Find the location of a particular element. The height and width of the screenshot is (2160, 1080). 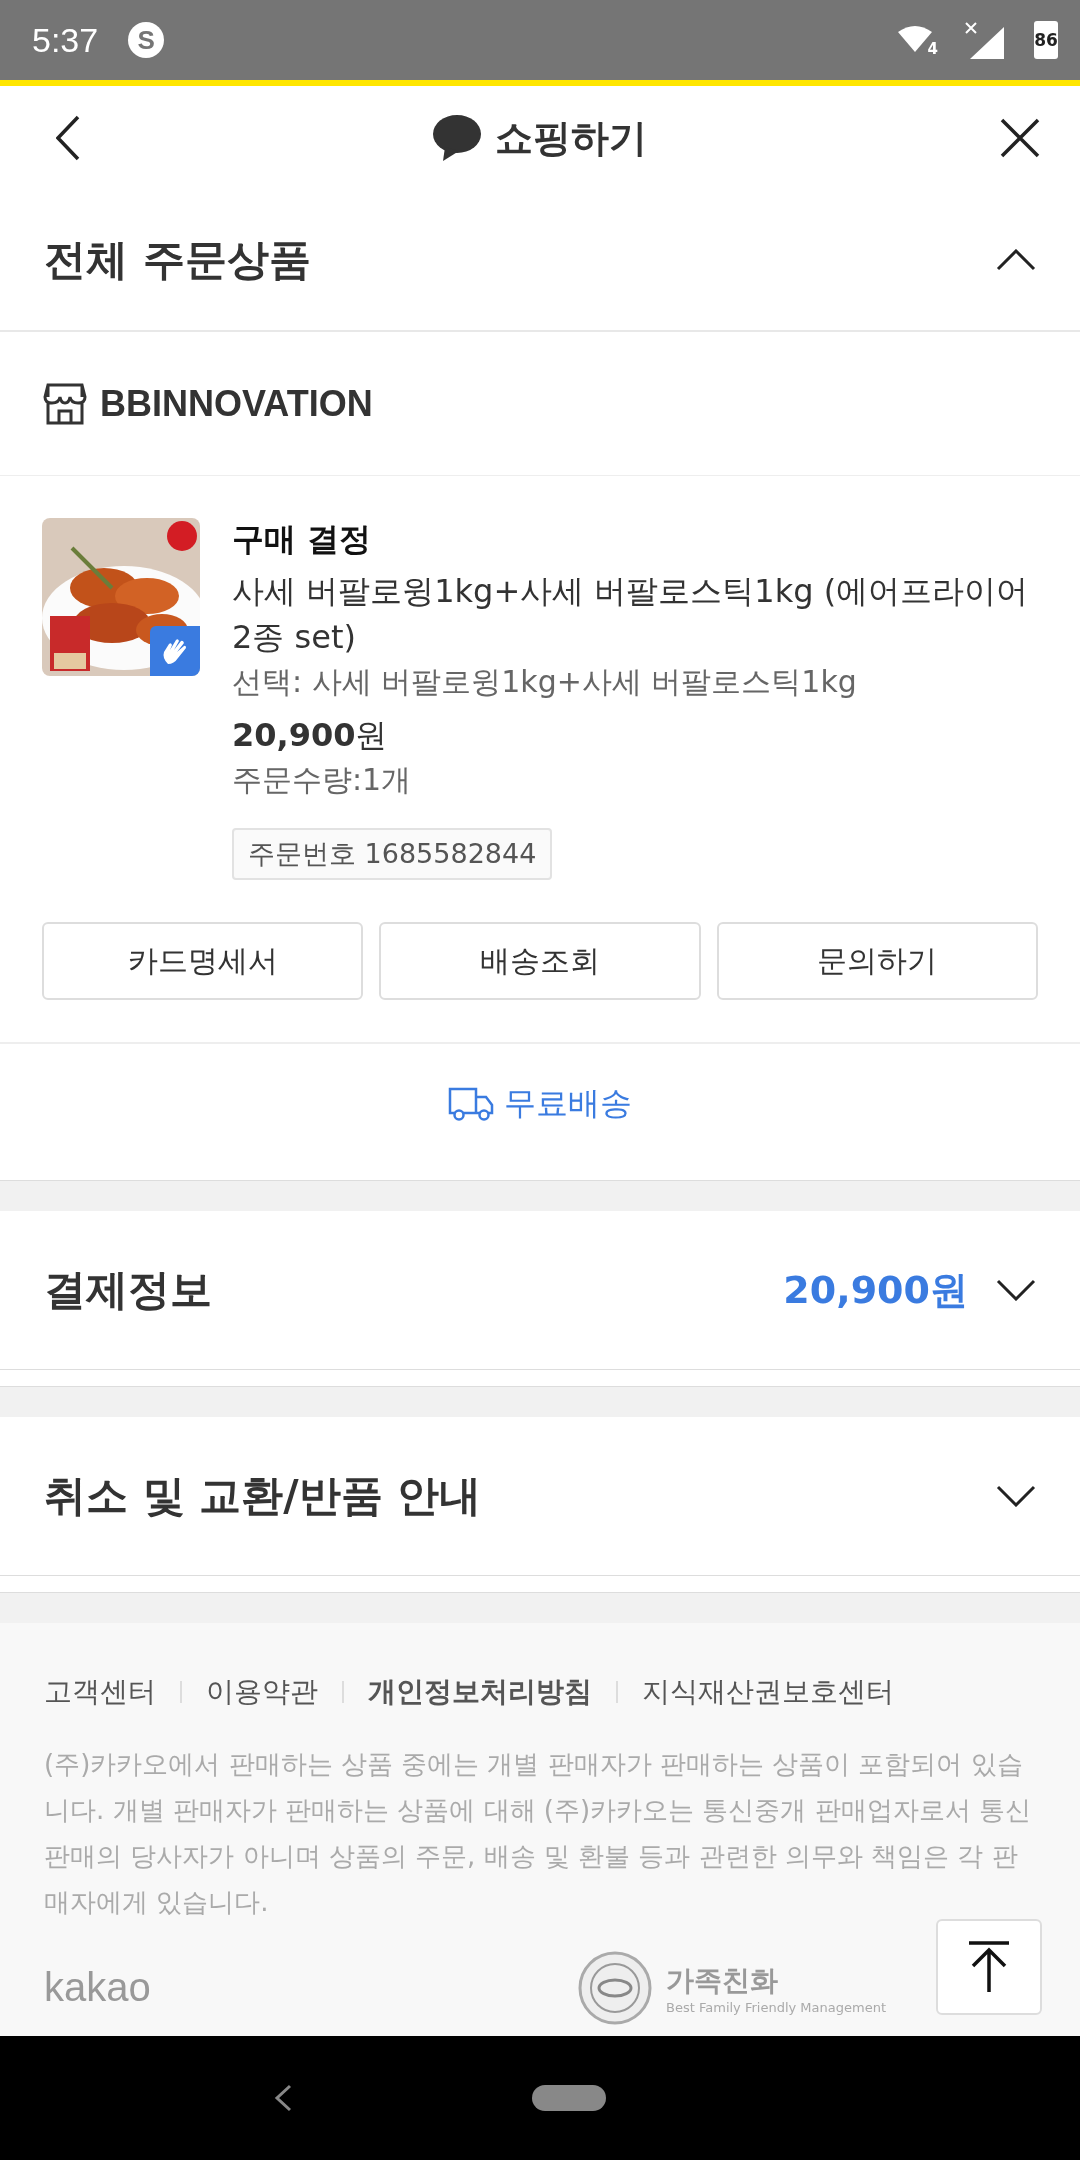

action-button: 카드명세서 is located at coordinates (203, 961).